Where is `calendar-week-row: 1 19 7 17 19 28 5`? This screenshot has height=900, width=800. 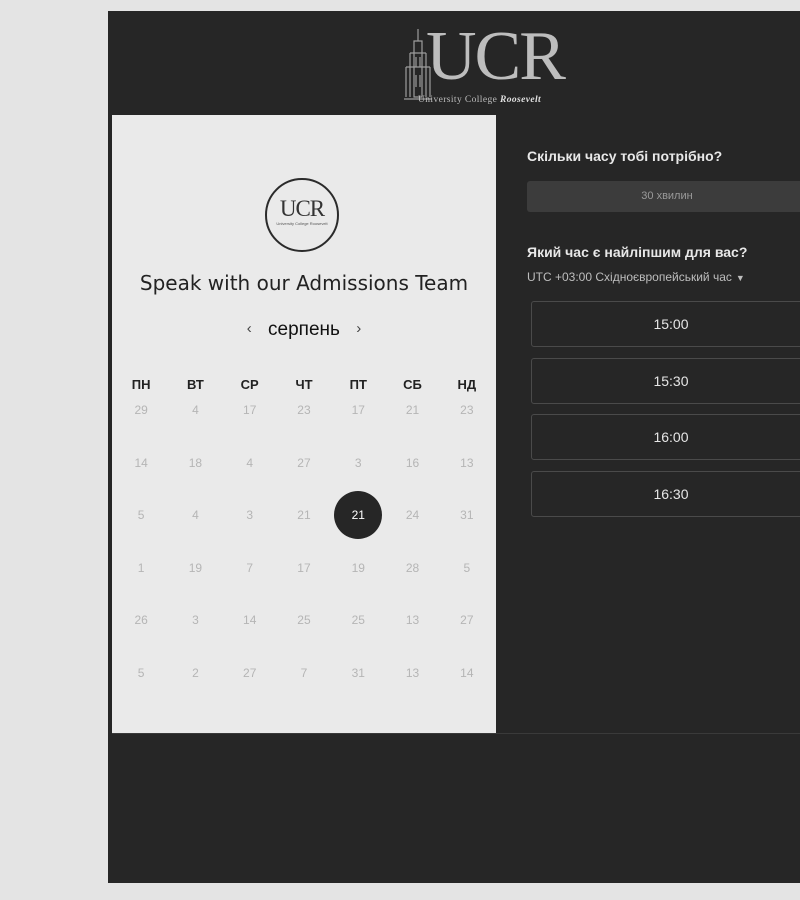 calendar-week-row: 1 19 7 17 19 28 5 is located at coordinates (304, 587).